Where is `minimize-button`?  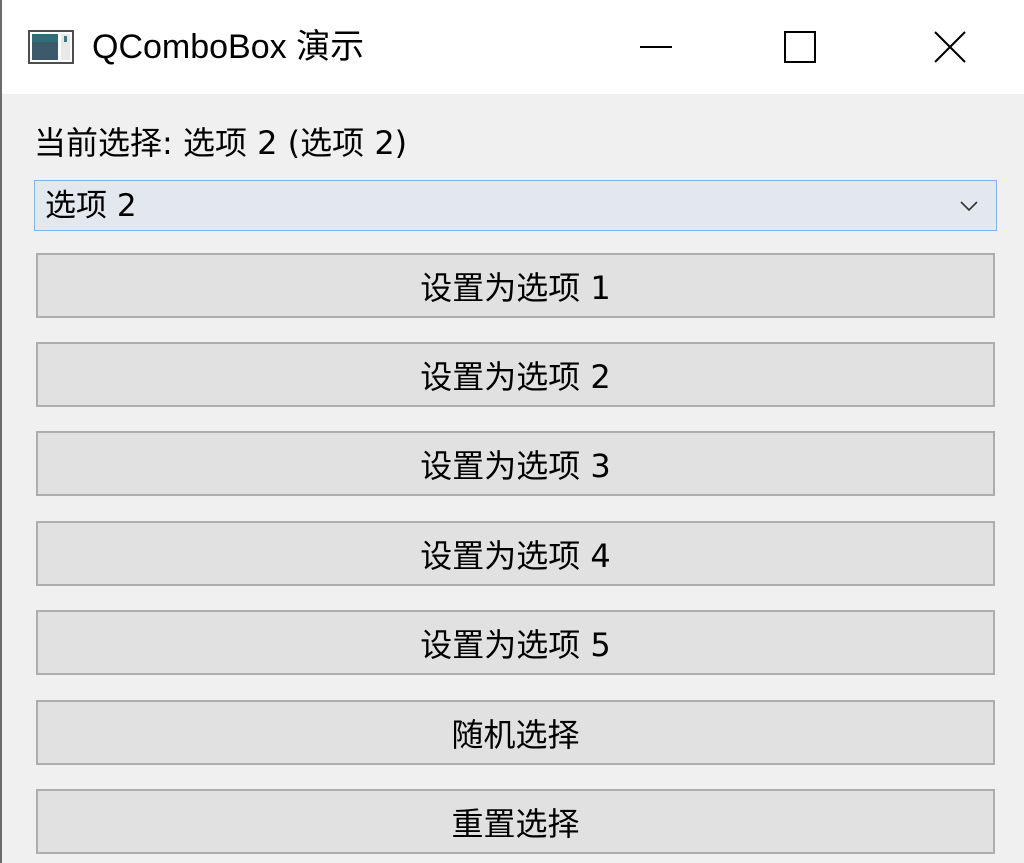 minimize-button is located at coordinates (656, 47).